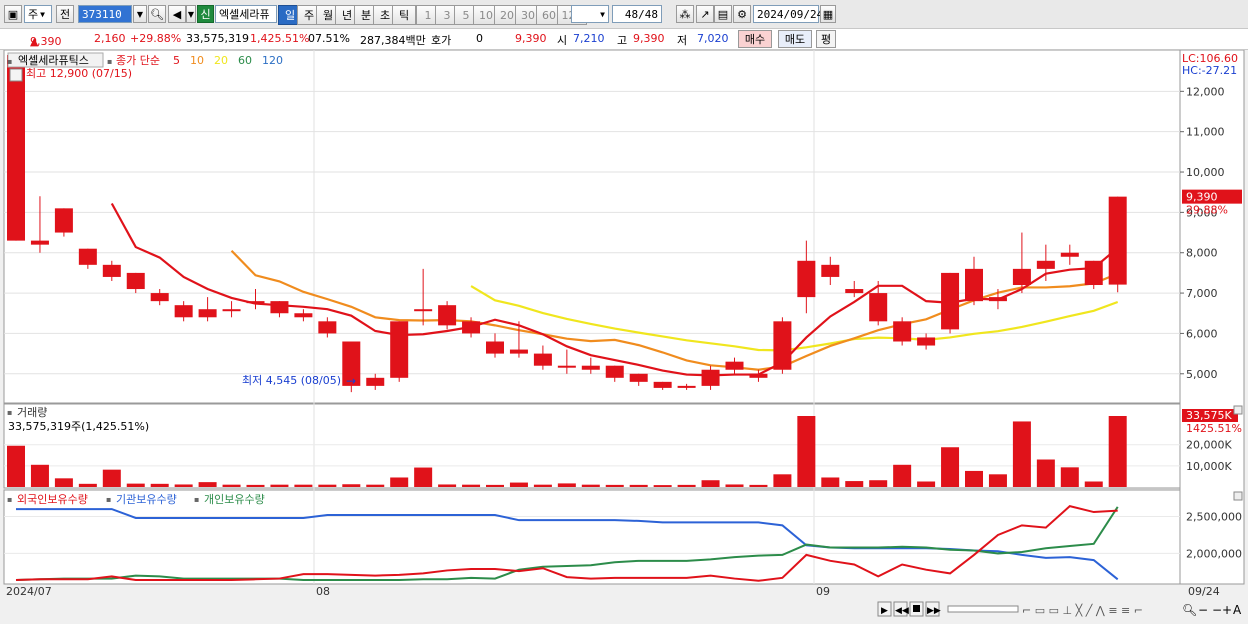 This screenshot has width=1248, height=624. What do you see at coordinates (245, 60) in the screenshot?
I see `ma-legend-item: 60` at bounding box center [245, 60].